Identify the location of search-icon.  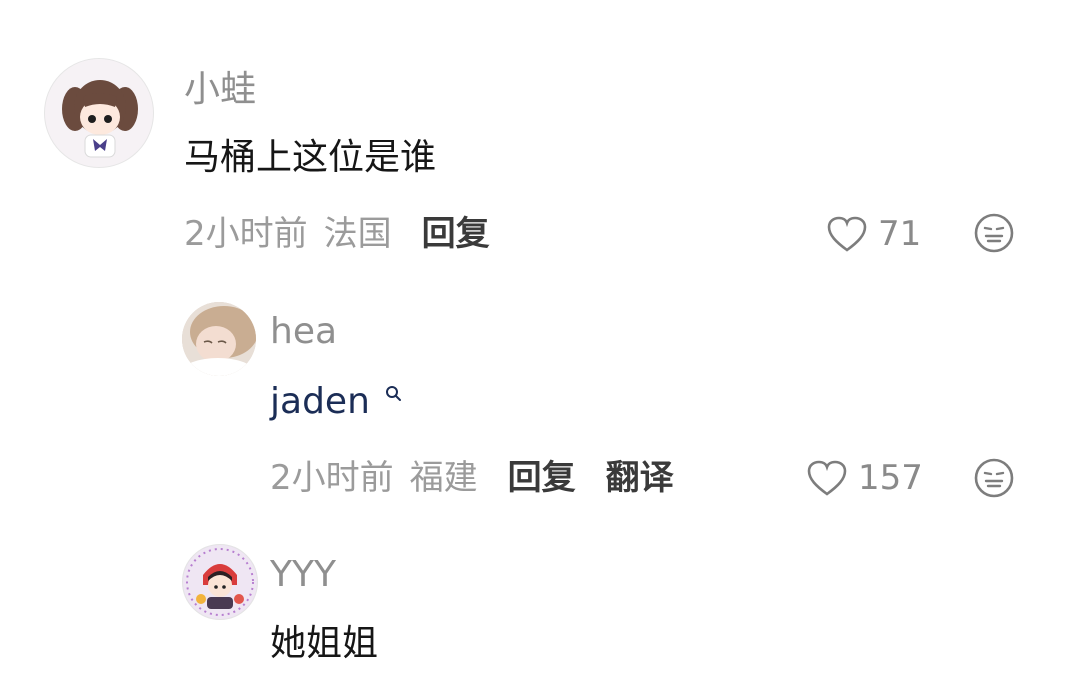
(394, 393).